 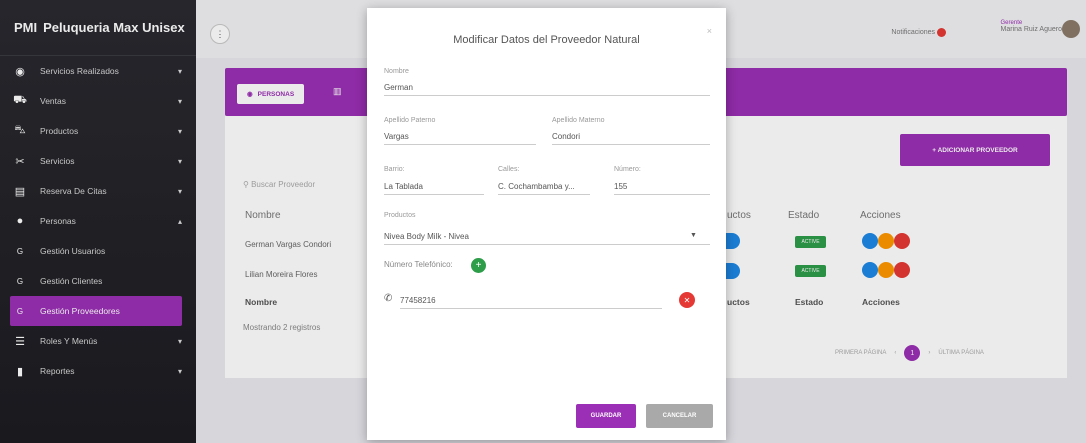 What do you see at coordinates (687, 300) in the screenshot?
I see `remove-phone-button: ✕` at bounding box center [687, 300].